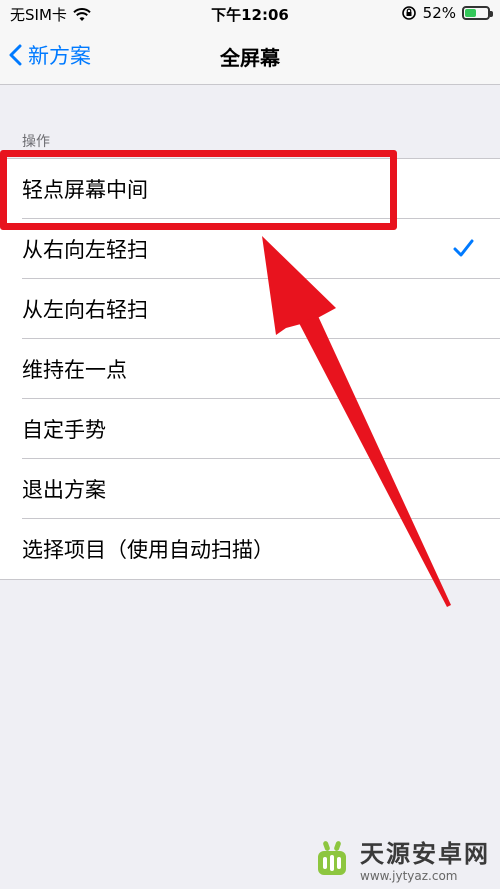 The image size is (500, 889). I want to click on battery-percent: 52%, so click(439, 13).